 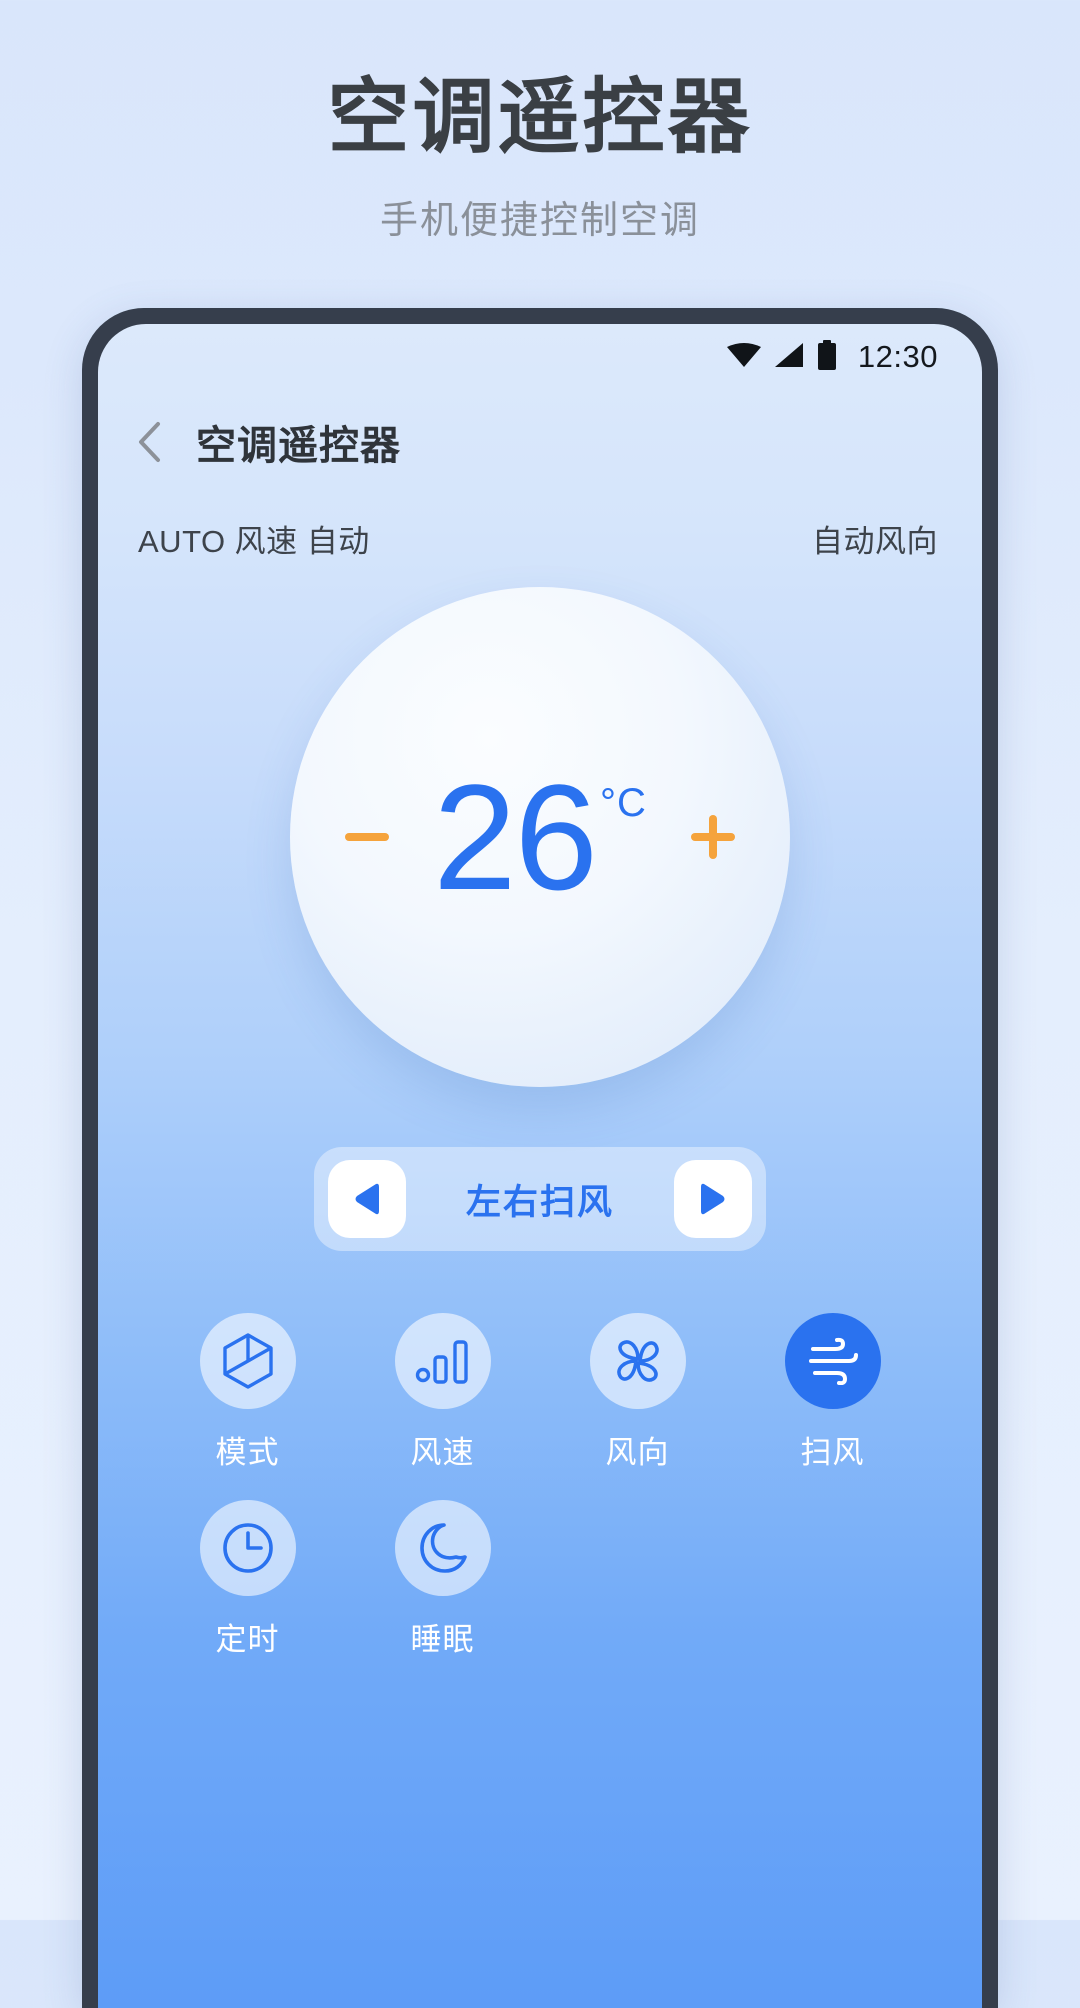 What do you see at coordinates (540, 442) in the screenshot?
I see `app-nav-bar: 空调遥控器` at bounding box center [540, 442].